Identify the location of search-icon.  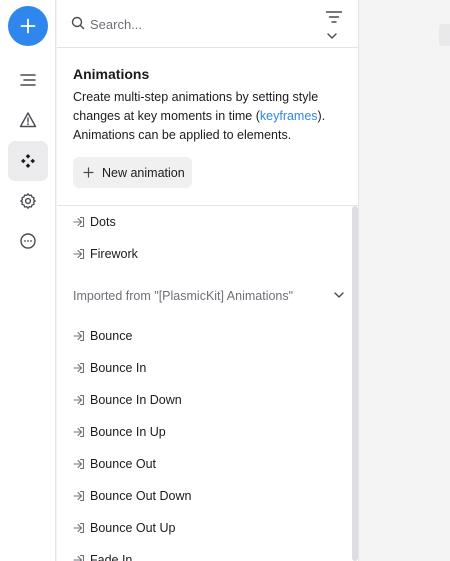
(78, 23).